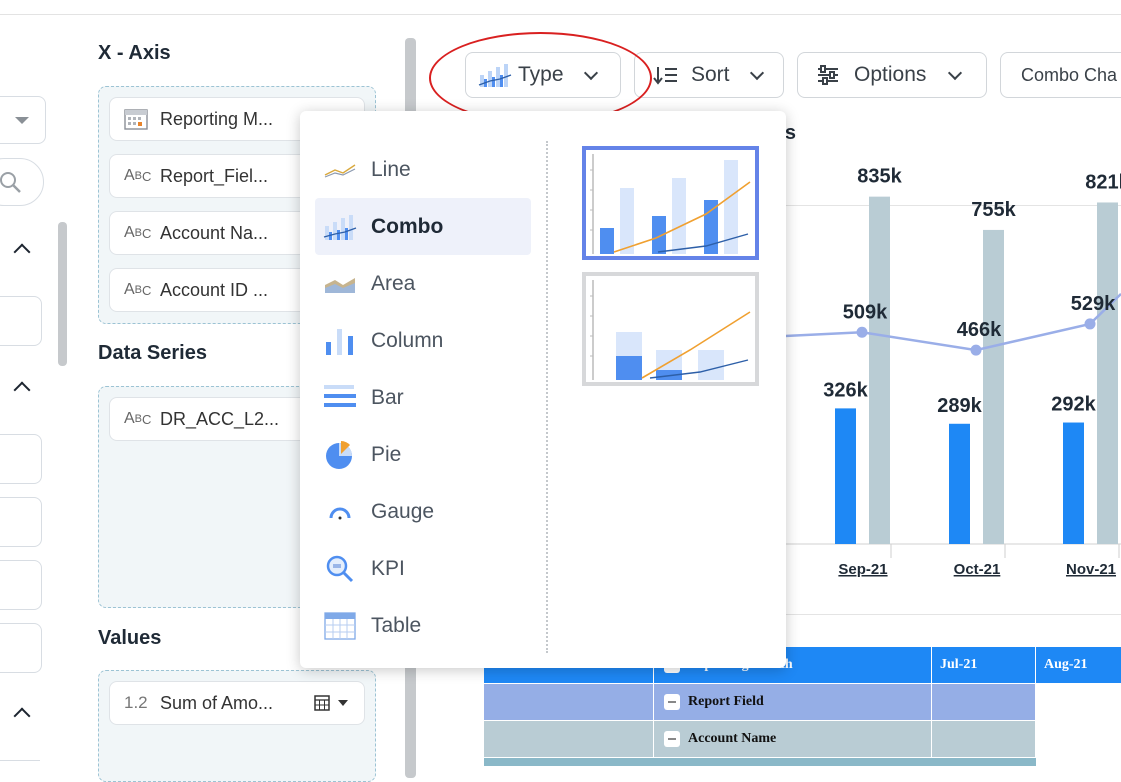 This screenshot has width=1121, height=782. What do you see at coordinates (340, 625) in the screenshot?
I see `table-icon` at bounding box center [340, 625].